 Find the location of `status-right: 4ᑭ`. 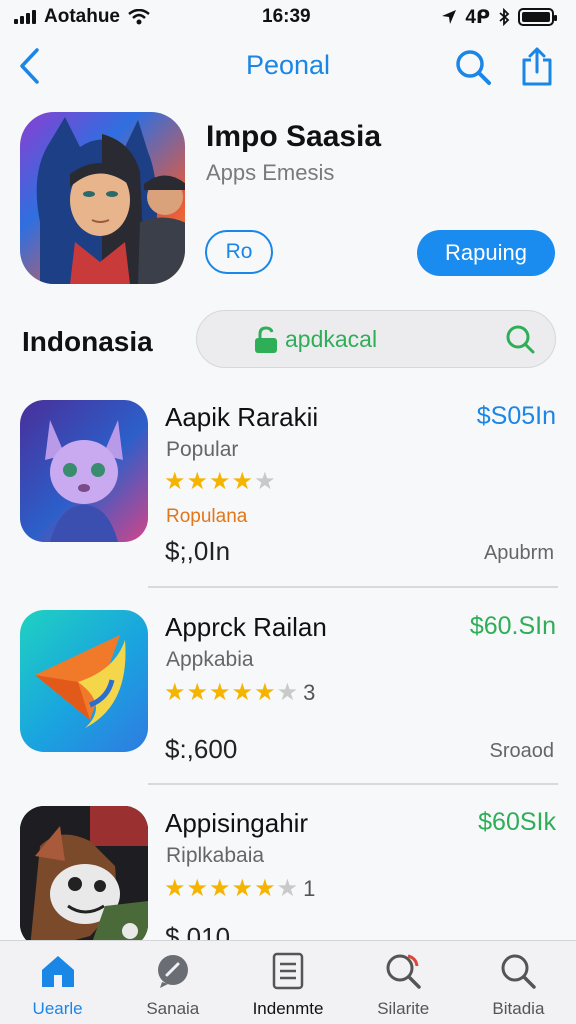

status-right: 4ᑭ is located at coordinates (499, 17).